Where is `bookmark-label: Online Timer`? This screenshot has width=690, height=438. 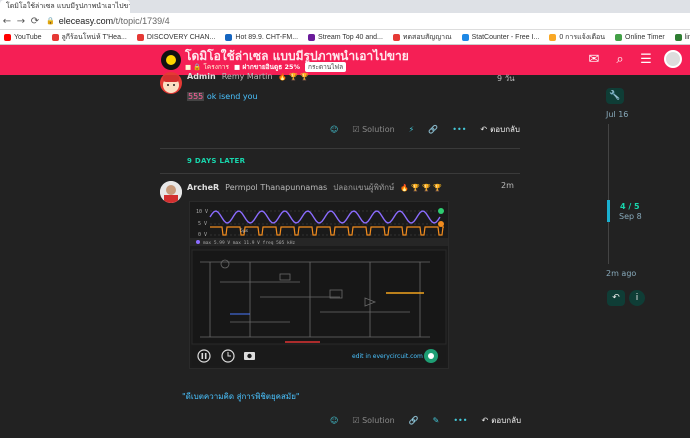 bookmark-label: Online Timer is located at coordinates (645, 37).